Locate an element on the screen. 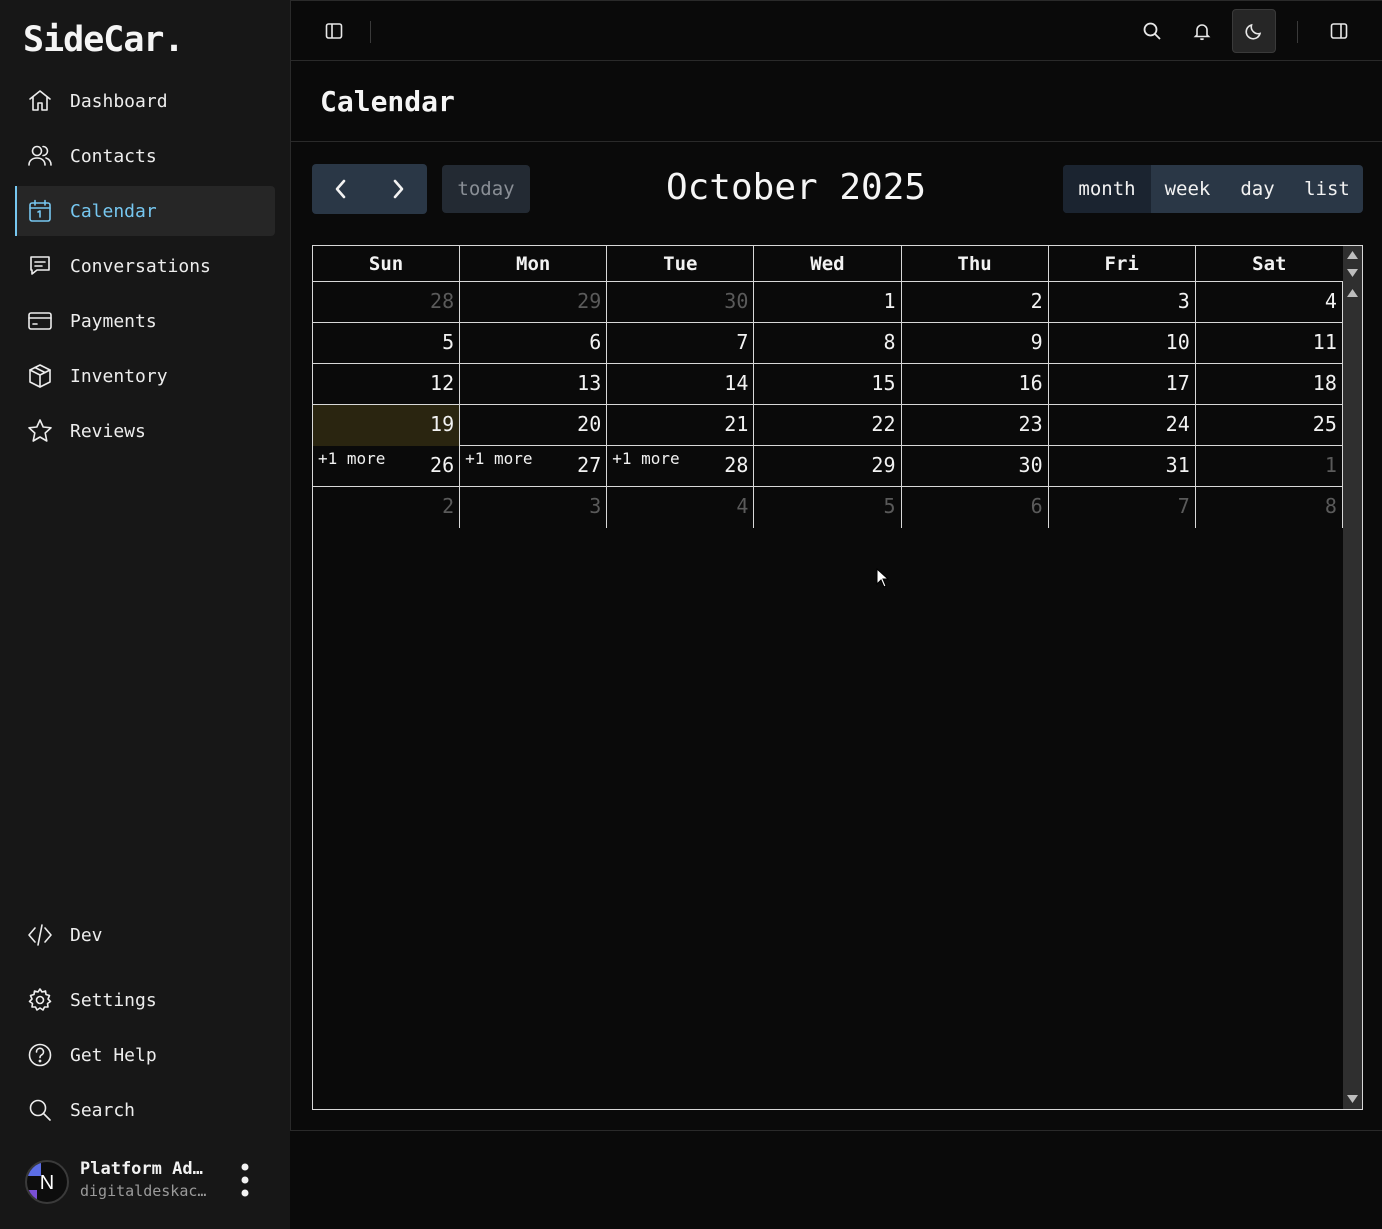  day-cell: 4 is located at coordinates (681, 507).